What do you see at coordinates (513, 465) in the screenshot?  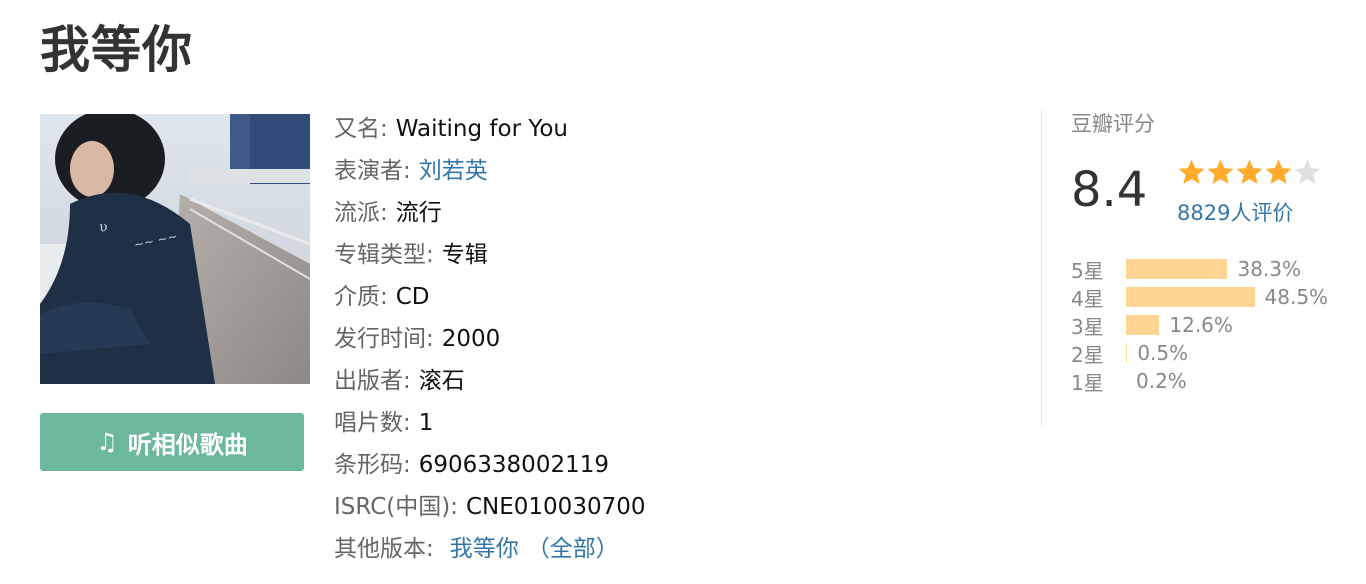 I see `barcode-value: 6906338002119` at bounding box center [513, 465].